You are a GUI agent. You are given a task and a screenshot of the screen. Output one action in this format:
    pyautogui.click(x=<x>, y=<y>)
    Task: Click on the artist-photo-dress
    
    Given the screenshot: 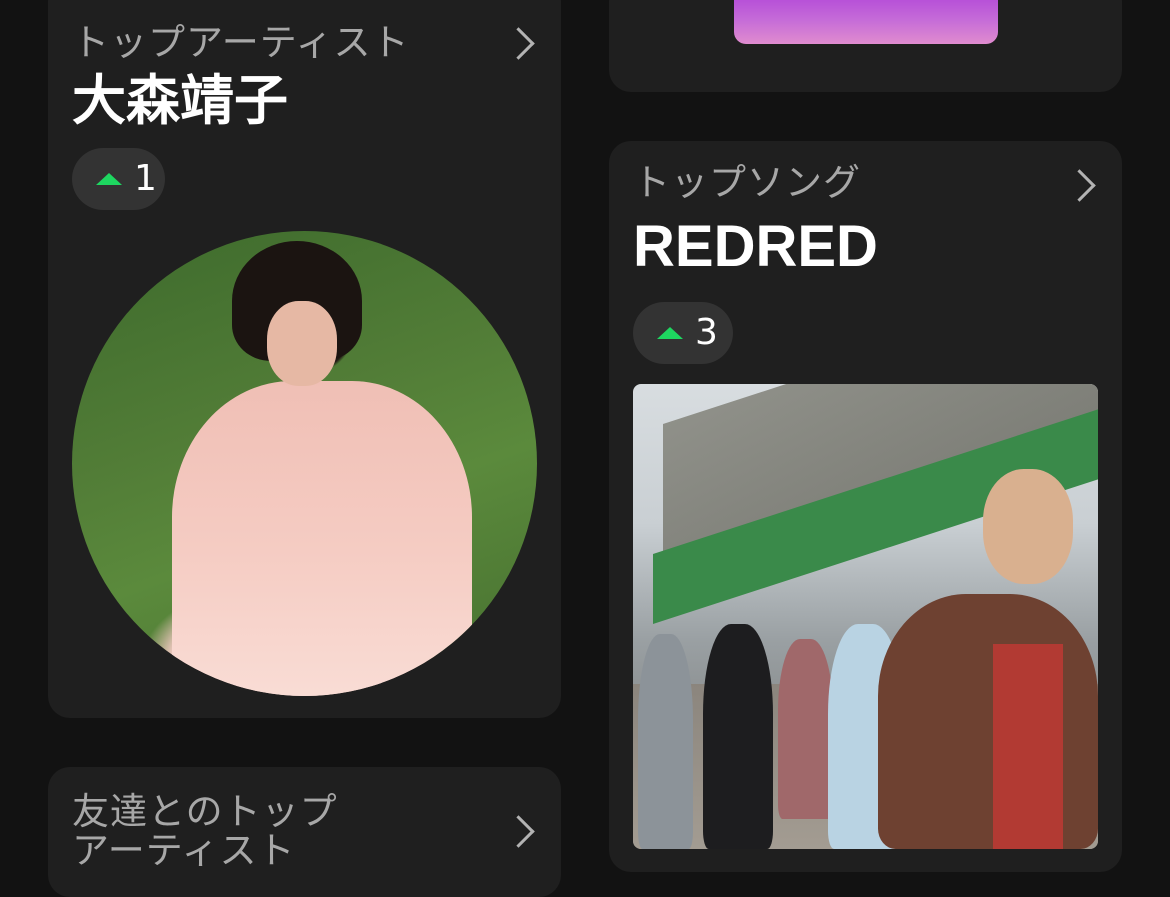 What is the action you would take?
    pyautogui.click(x=322, y=538)
    